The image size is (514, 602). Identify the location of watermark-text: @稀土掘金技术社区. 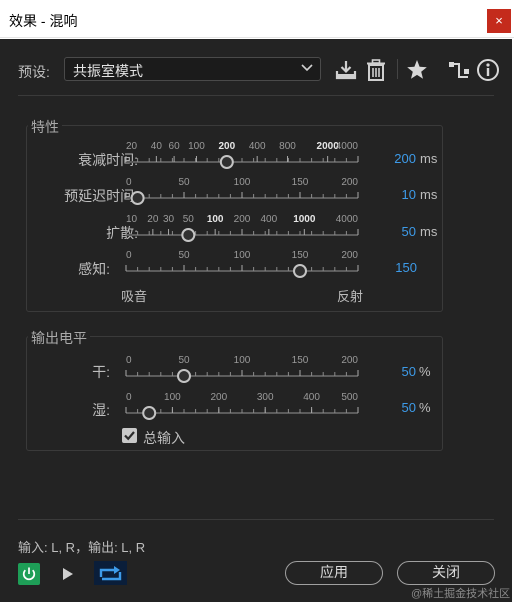
(461, 594).